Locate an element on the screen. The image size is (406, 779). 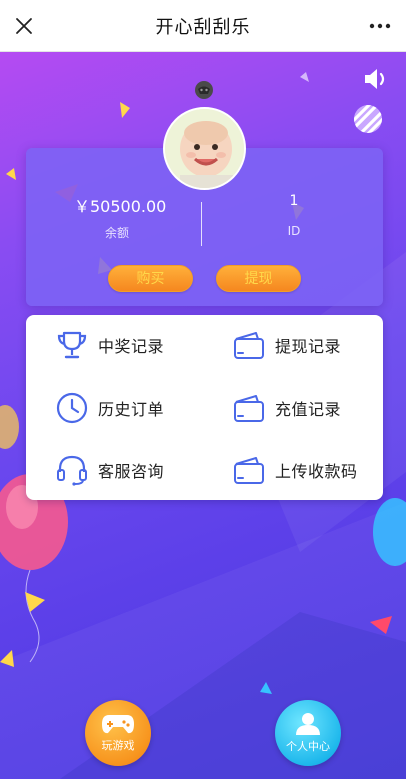
page-title: 开心刮刮乐 is located at coordinates (203, 27).